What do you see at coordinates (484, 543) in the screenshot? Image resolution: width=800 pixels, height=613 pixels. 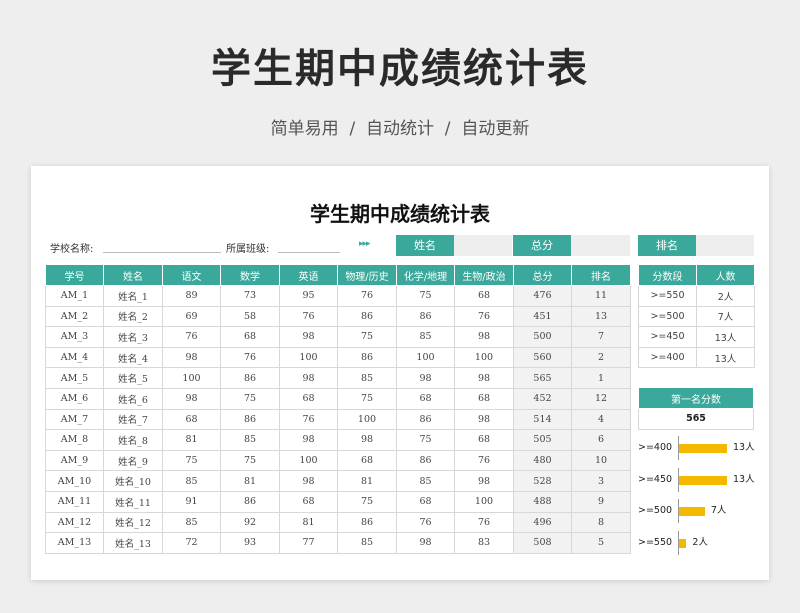 I see `table-cell: 83` at bounding box center [484, 543].